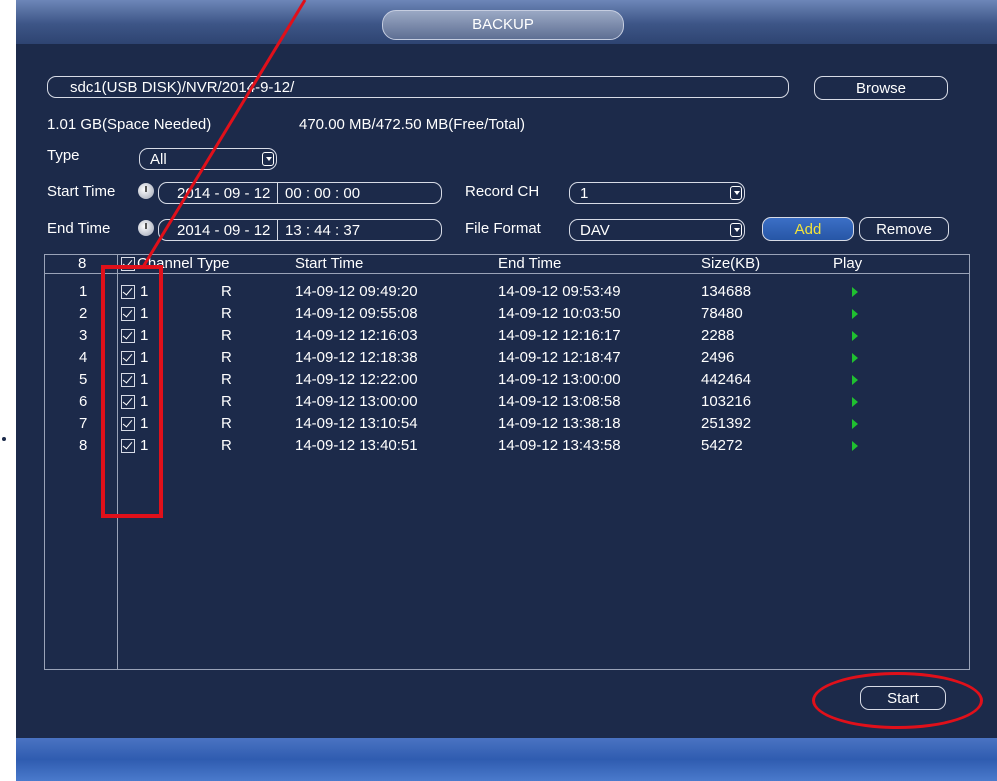 The width and height of the screenshot is (997, 781). I want to click on title-bar: BACKUP, so click(506, 22).